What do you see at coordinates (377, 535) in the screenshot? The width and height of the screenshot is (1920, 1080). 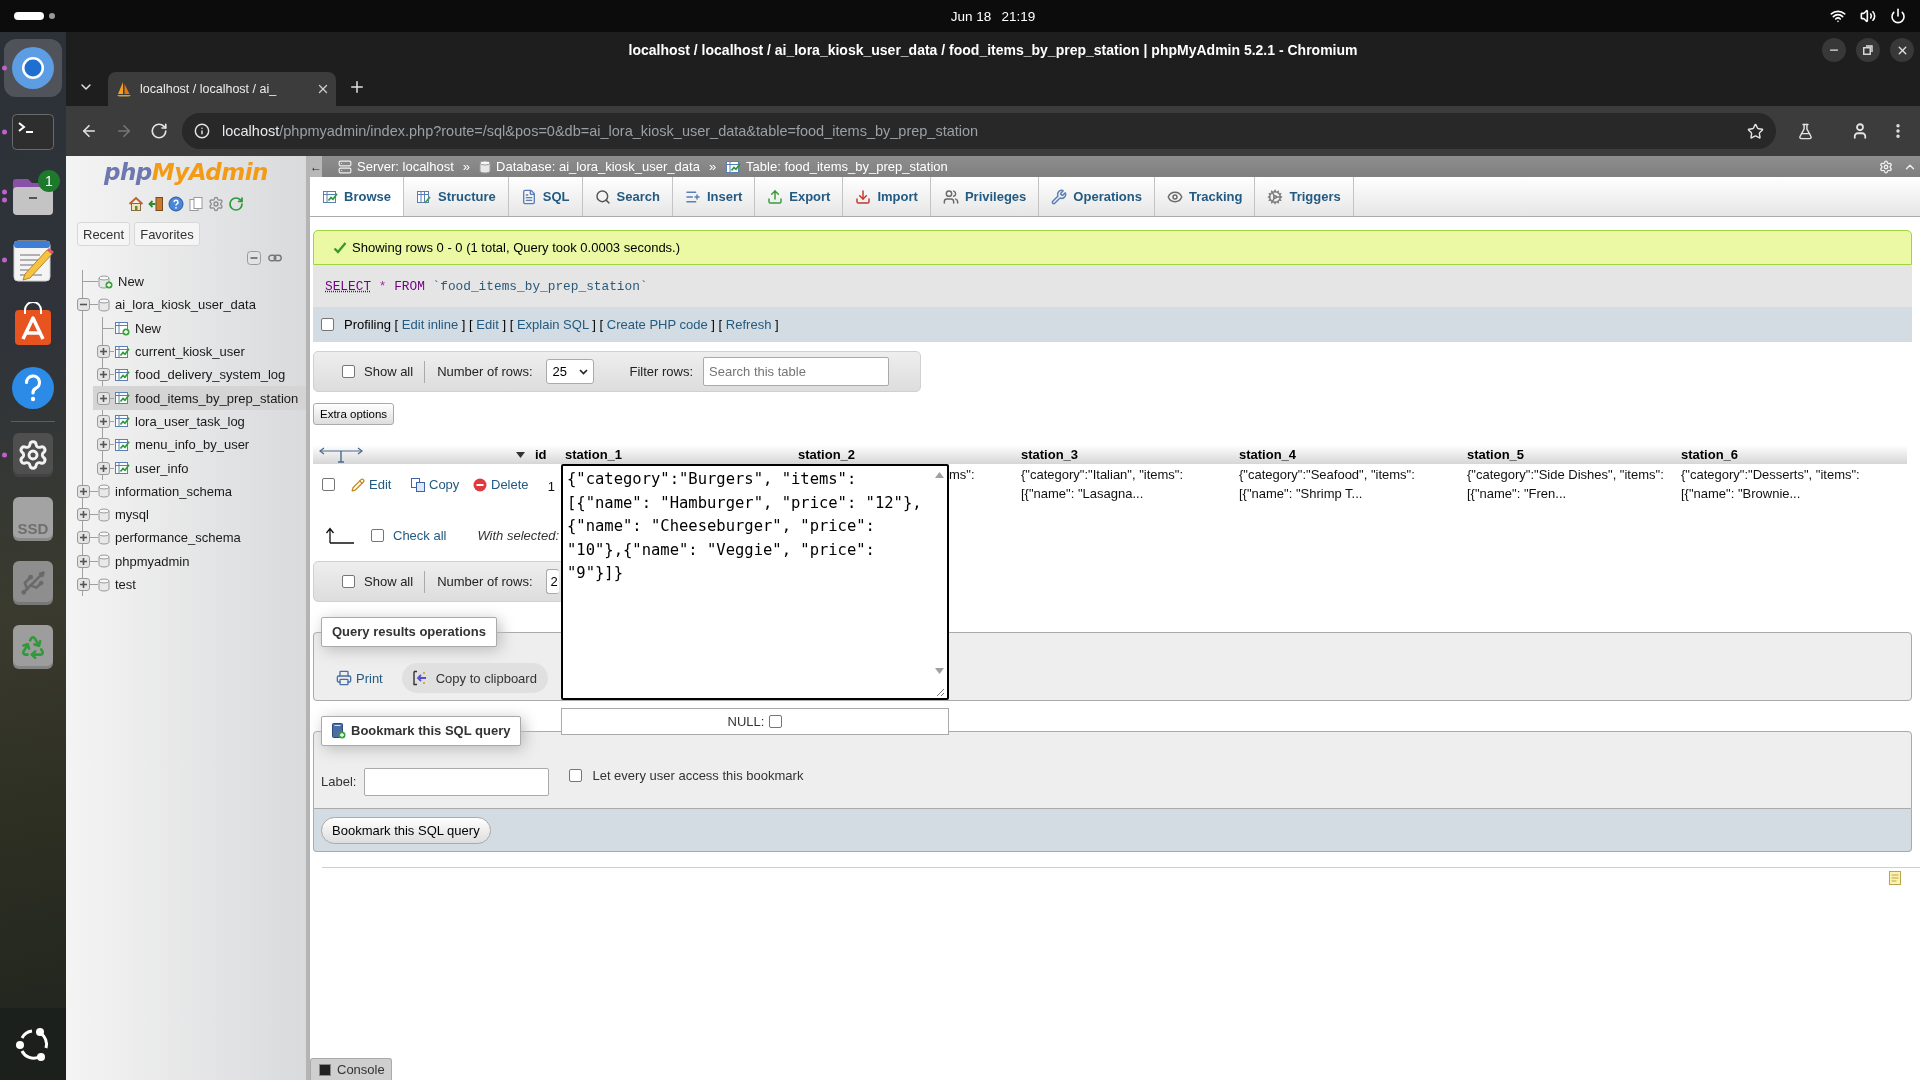 I see `check-all-checkbox` at bounding box center [377, 535].